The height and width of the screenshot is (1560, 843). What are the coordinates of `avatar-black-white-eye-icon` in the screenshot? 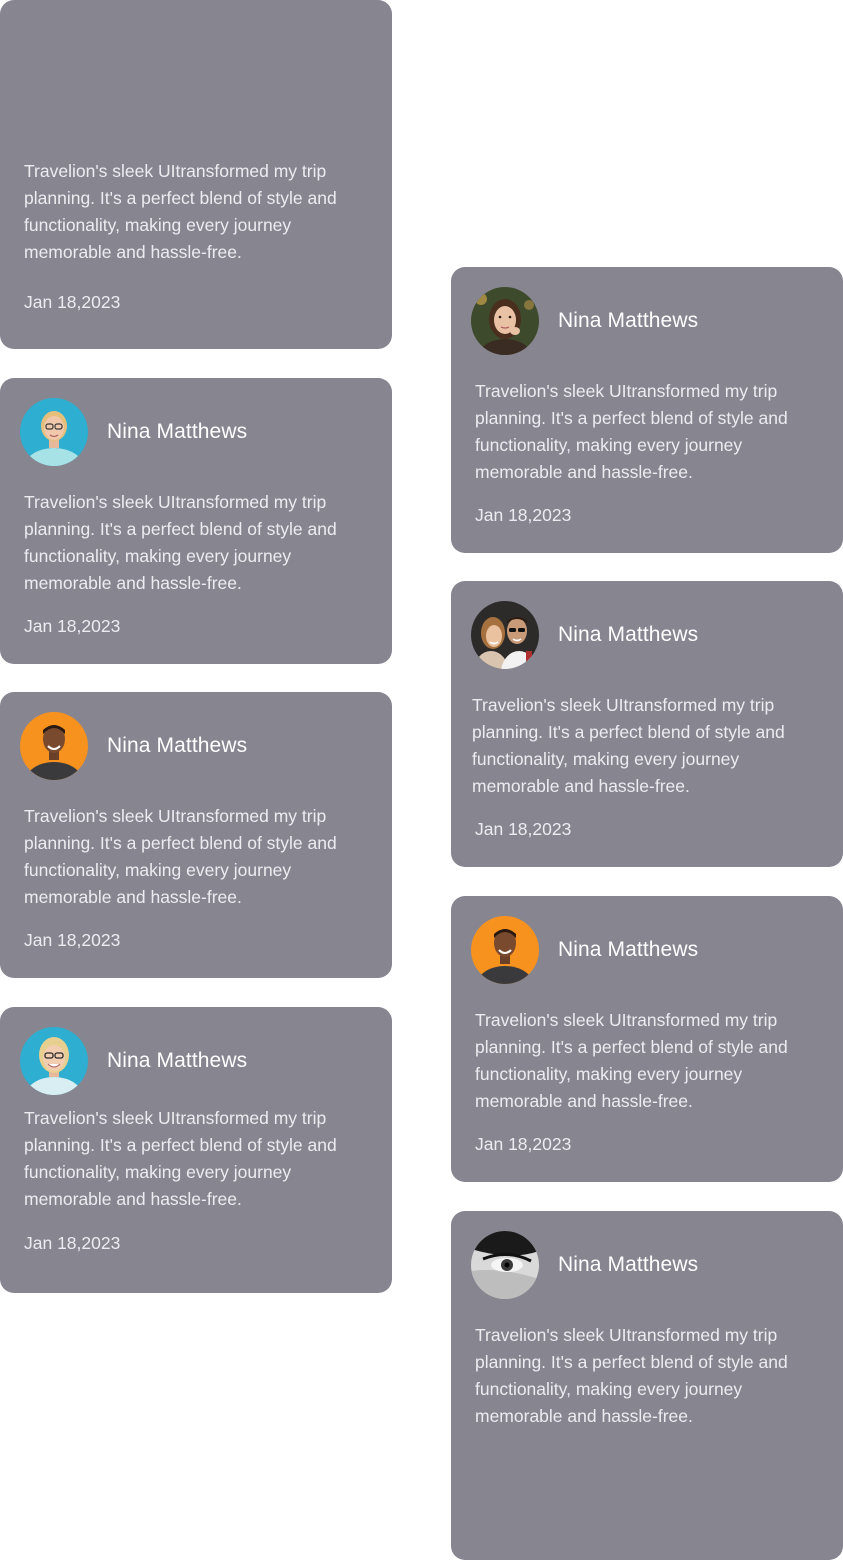 It's located at (505, 1265).